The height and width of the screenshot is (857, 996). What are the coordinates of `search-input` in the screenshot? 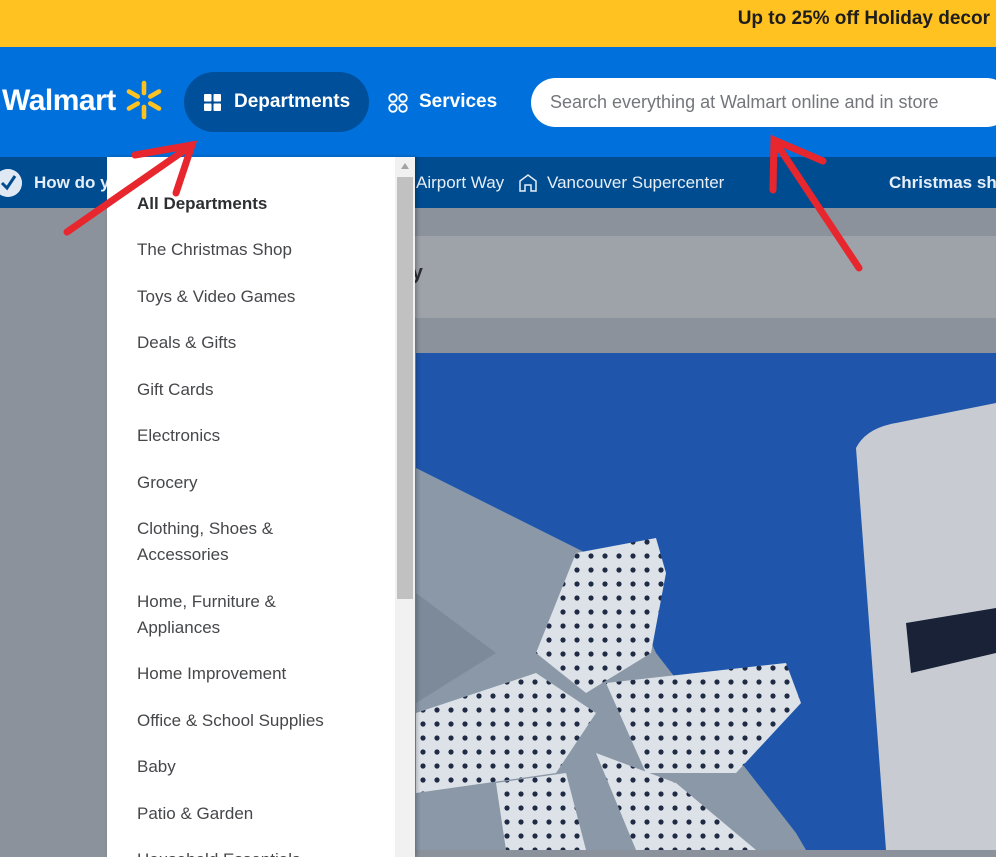 It's located at (763, 102).